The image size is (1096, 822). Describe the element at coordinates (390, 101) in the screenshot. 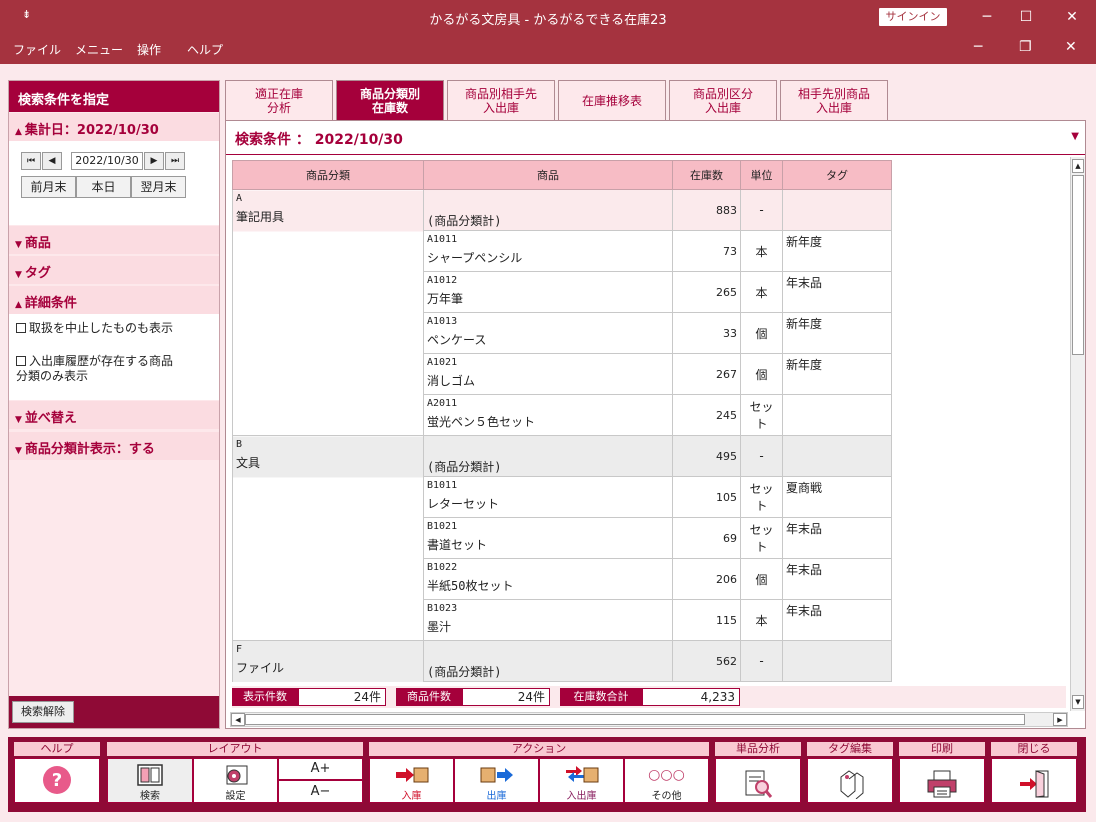

I see `tab-category-stock: 商品分類別 在庫数` at that location.